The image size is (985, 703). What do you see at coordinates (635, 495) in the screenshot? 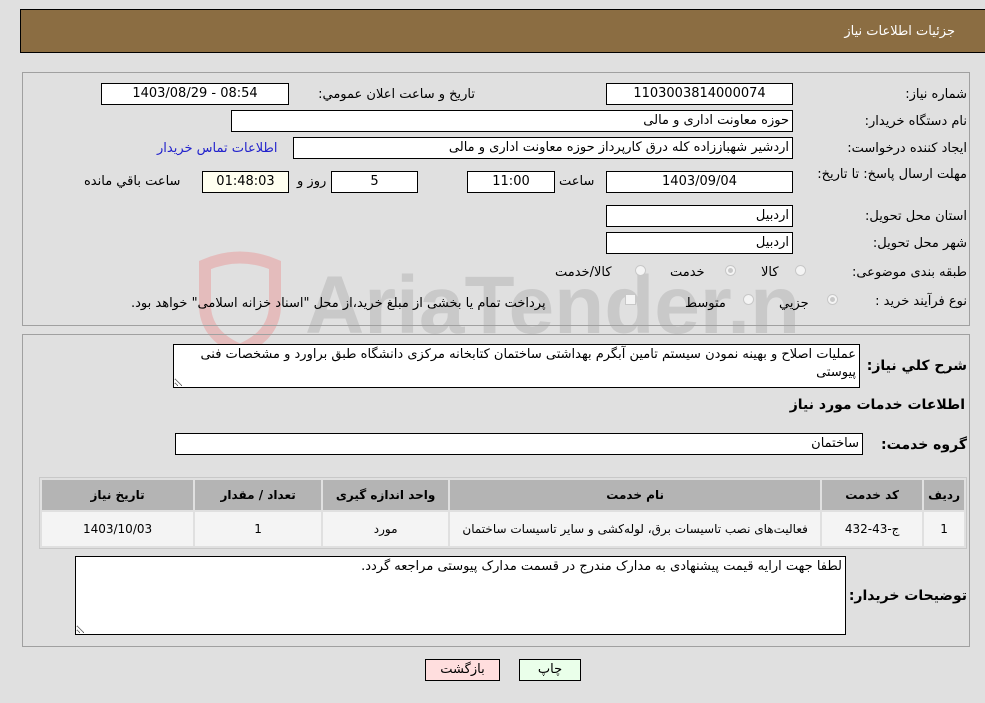
I see `col-header-service-name: نام خدمت` at bounding box center [635, 495].